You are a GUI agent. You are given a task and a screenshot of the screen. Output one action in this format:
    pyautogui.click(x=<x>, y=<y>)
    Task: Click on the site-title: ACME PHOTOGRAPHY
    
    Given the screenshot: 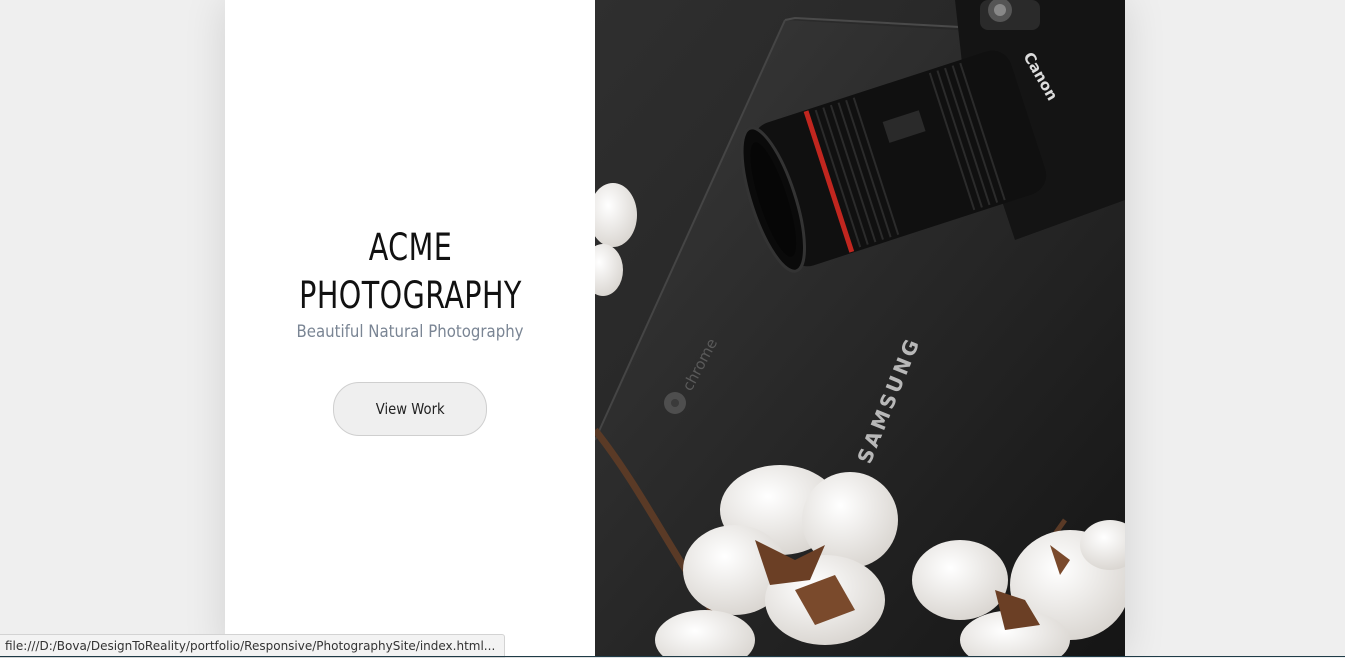 What is the action you would take?
    pyautogui.click(x=410, y=272)
    